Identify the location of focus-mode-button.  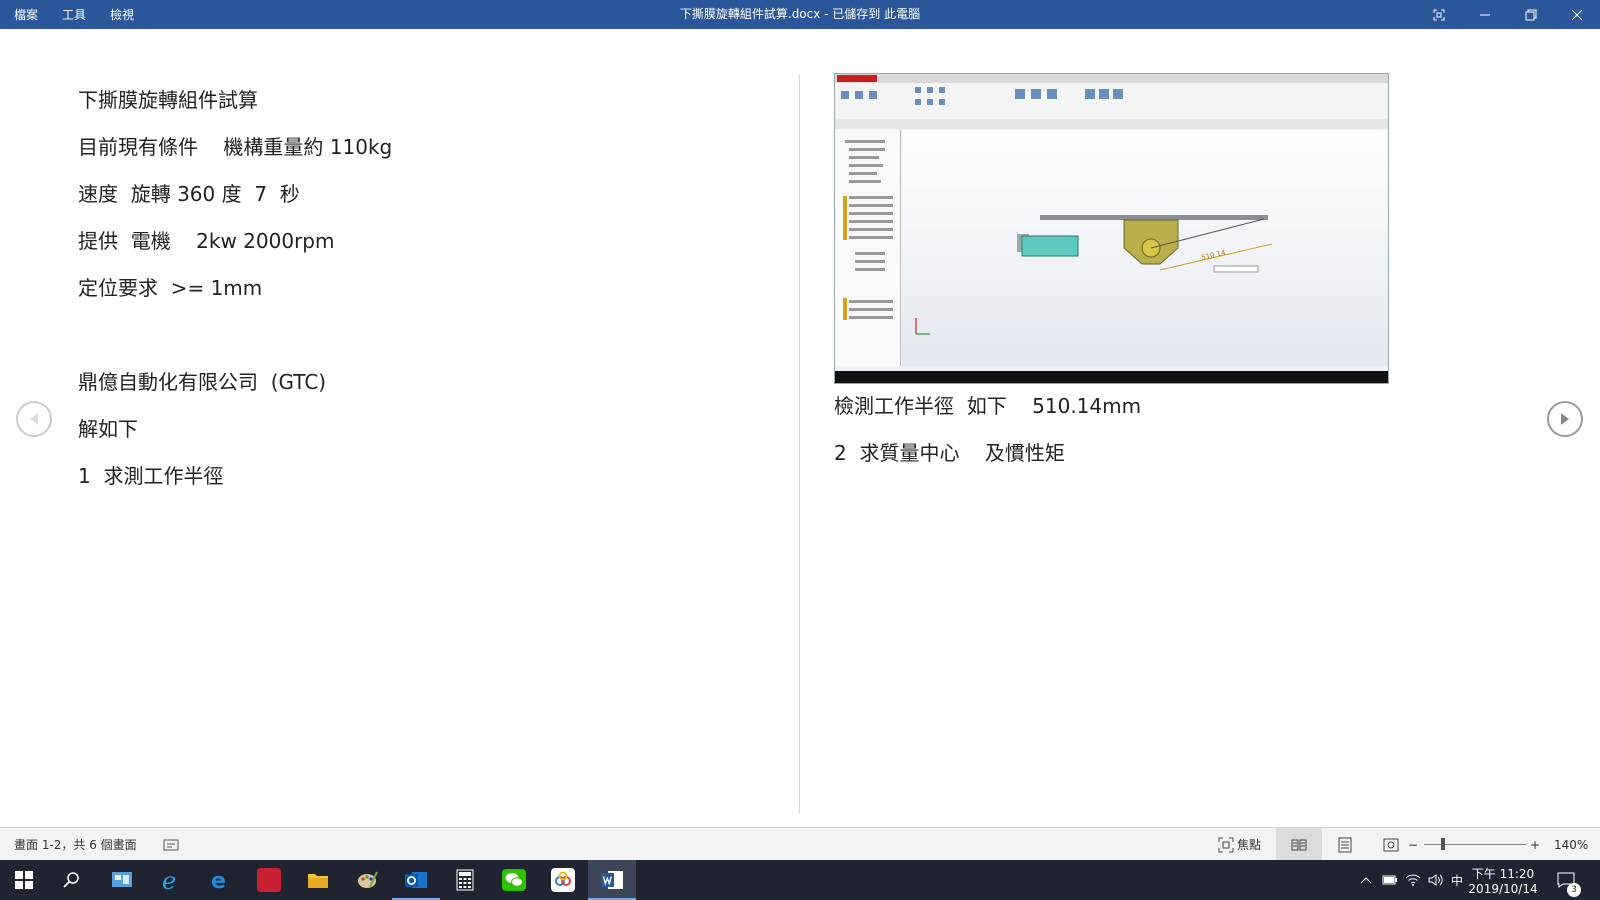
(1439, 14).